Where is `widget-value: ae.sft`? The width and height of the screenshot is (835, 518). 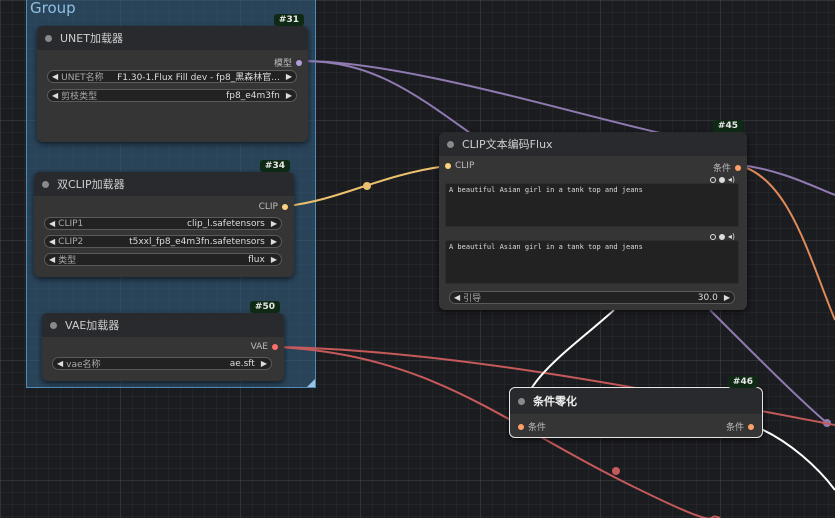
widget-value: ae.sft is located at coordinates (242, 363).